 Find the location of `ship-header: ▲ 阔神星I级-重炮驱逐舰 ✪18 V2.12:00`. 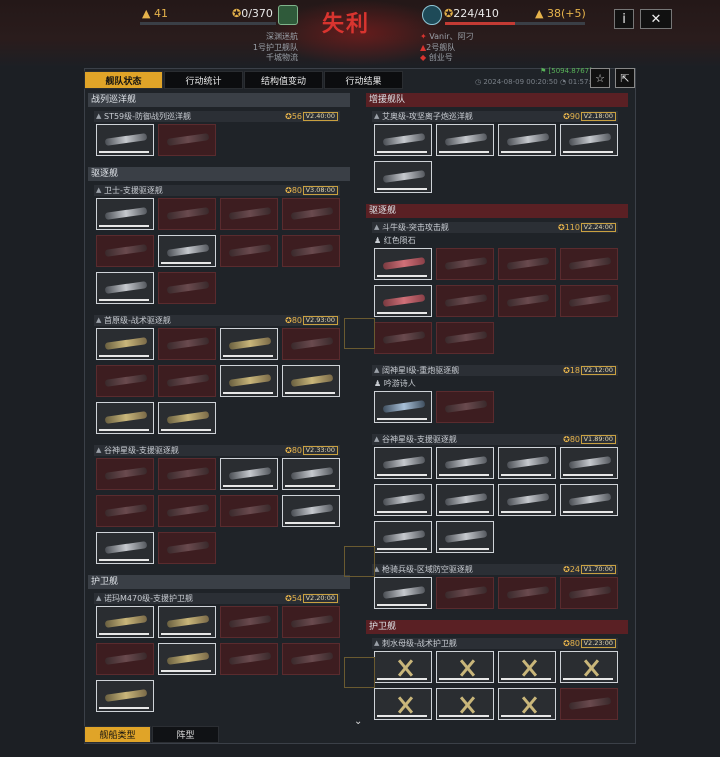

ship-header: ▲ 阔神星I级-重炮驱逐舰 ✪18 V2.12:00 is located at coordinates (495, 370).